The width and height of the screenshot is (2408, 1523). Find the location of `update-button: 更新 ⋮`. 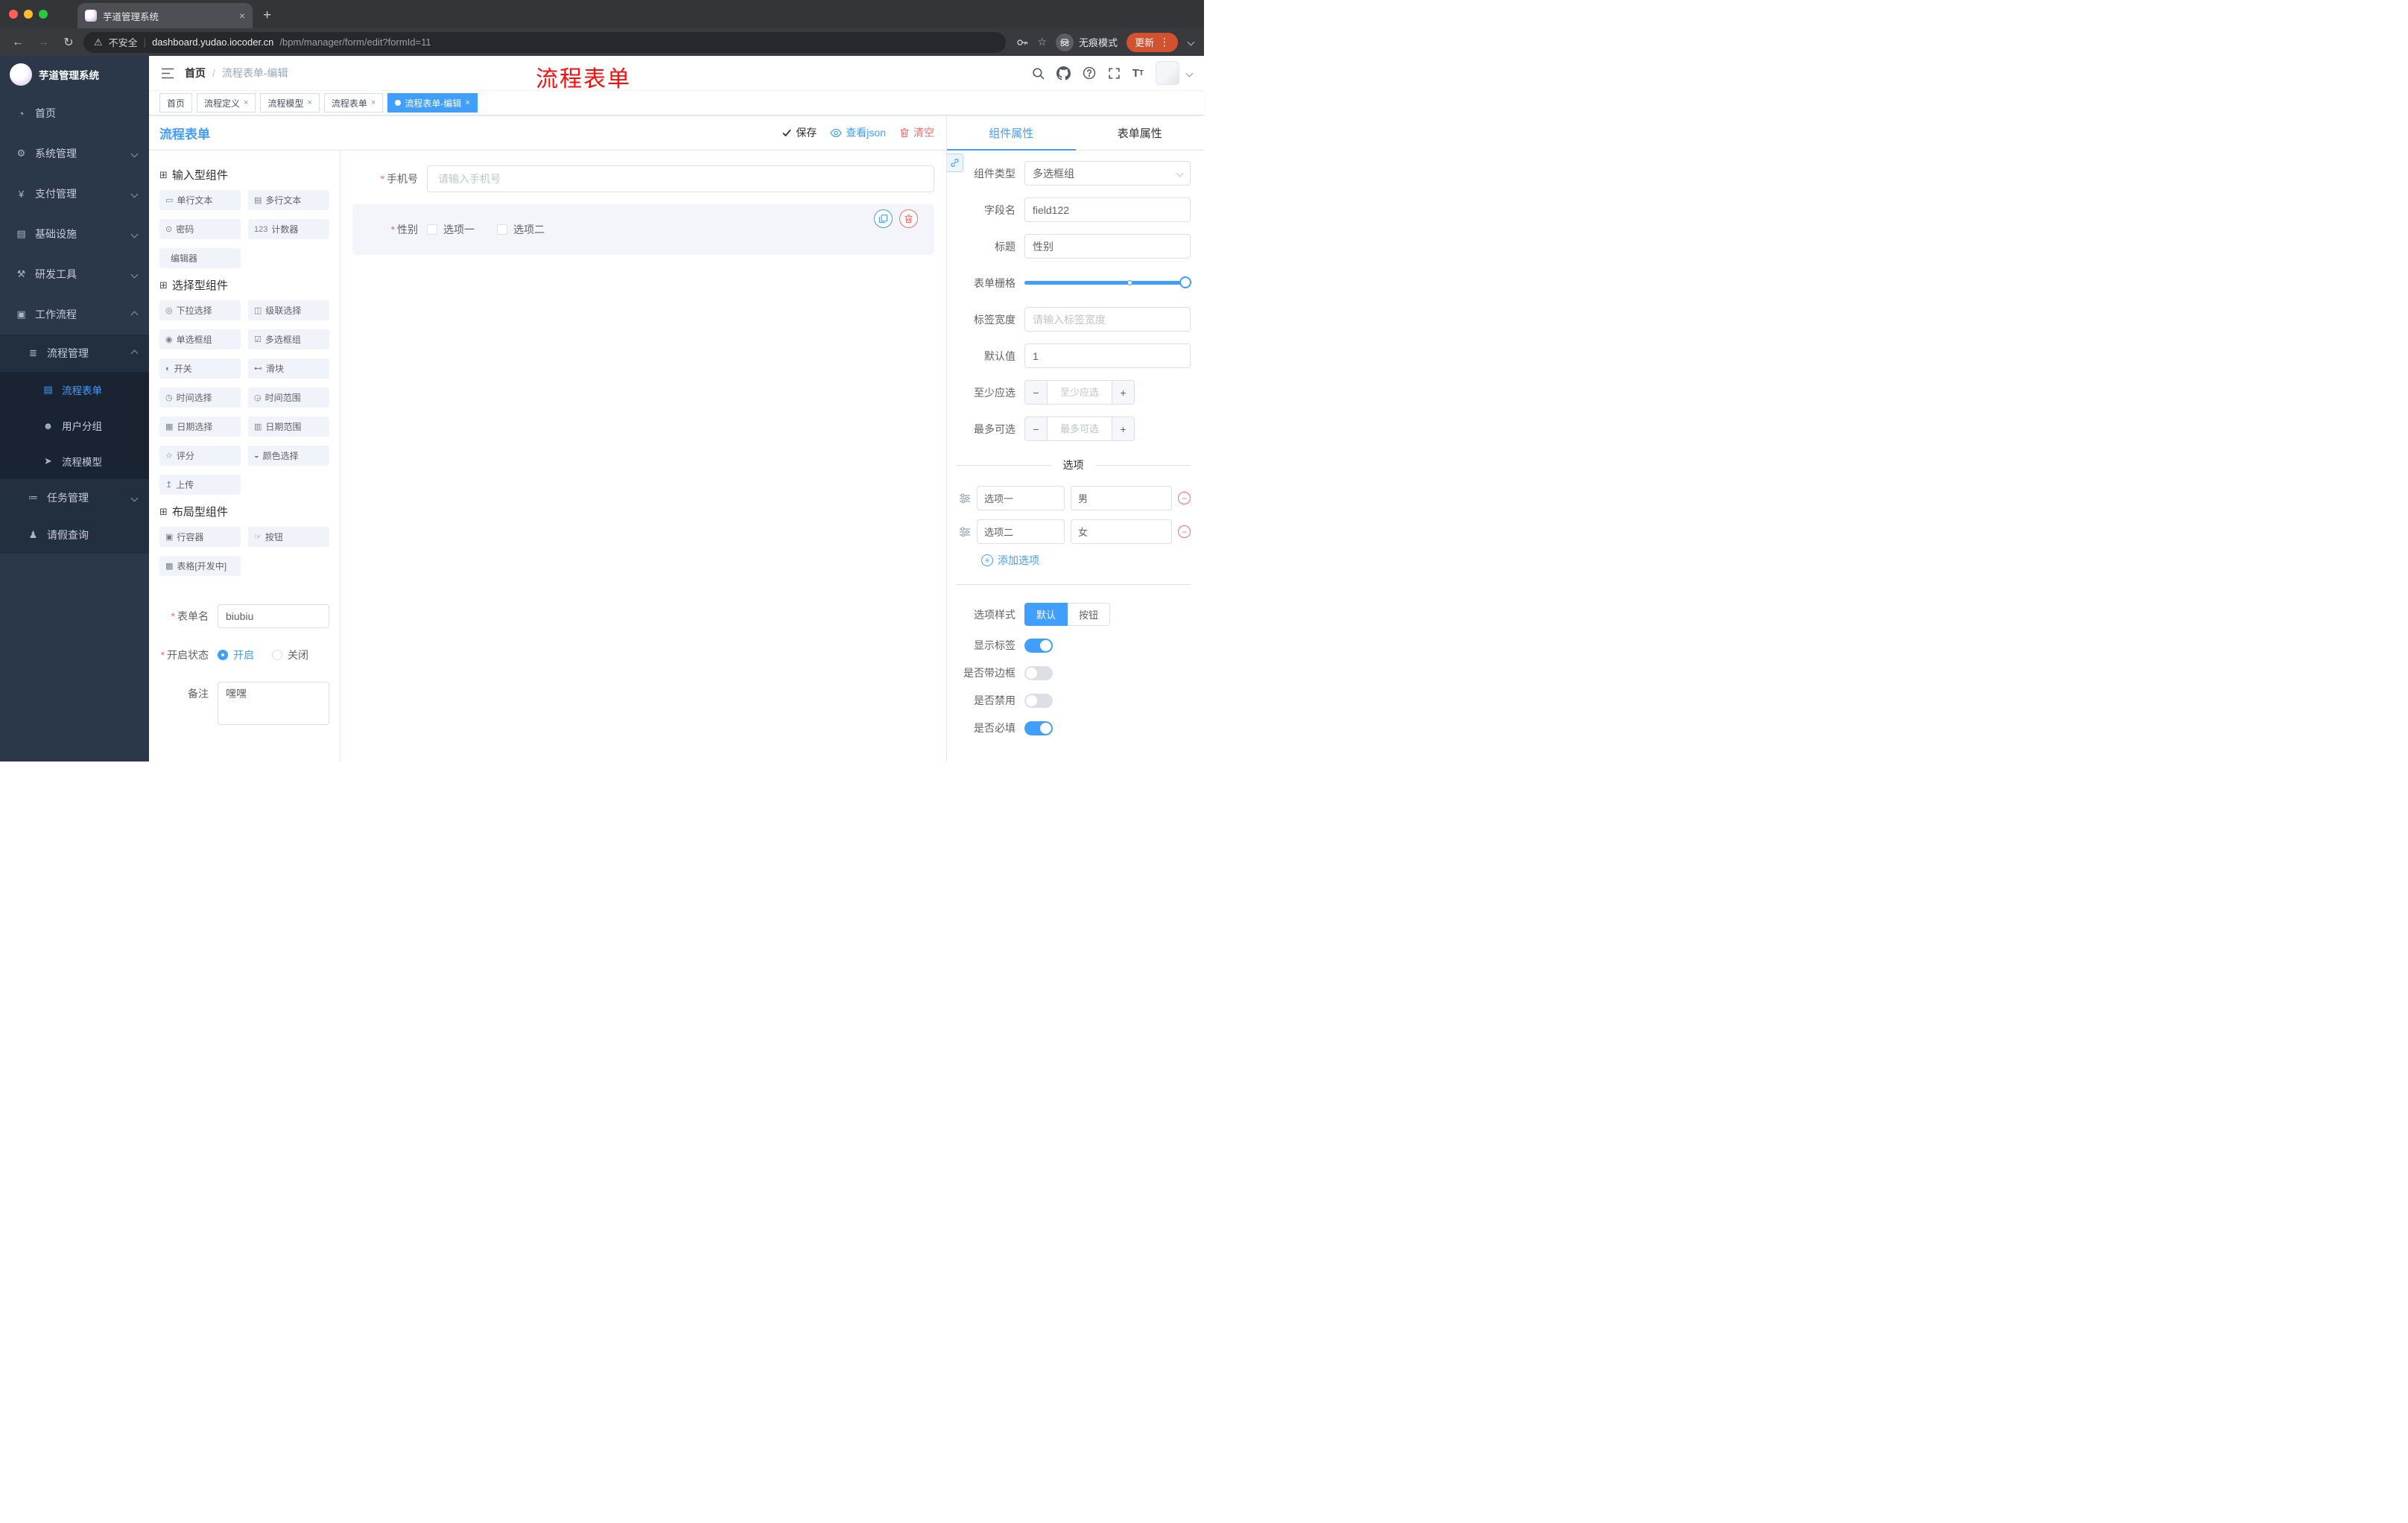

update-button: 更新 ⋮ is located at coordinates (1152, 42).